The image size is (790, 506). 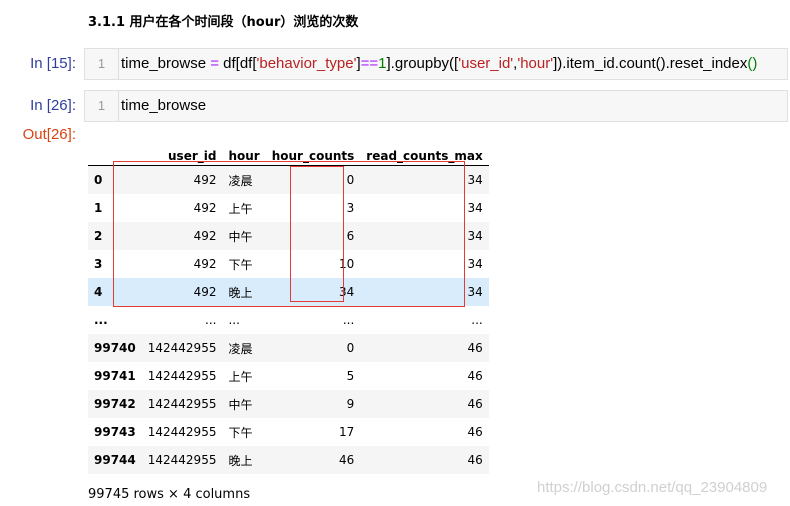 What do you see at coordinates (288, 348) in the screenshot?
I see `table-row: 99740 142442955 凌晨 0 46` at bounding box center [288, 348].